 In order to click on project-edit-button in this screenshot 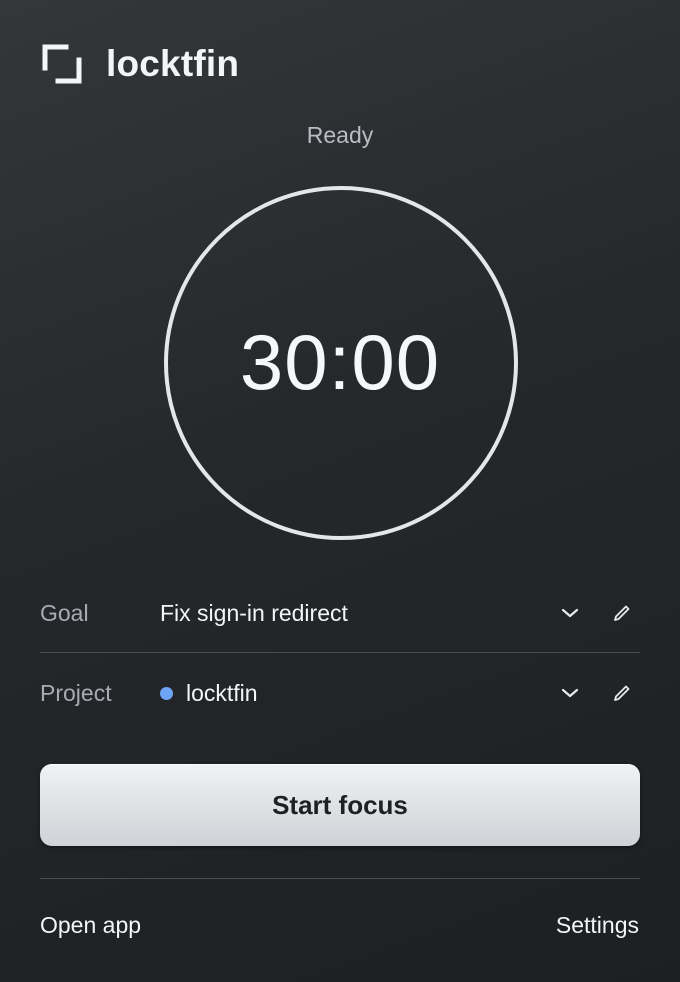, I will do `click(622, 693)`.